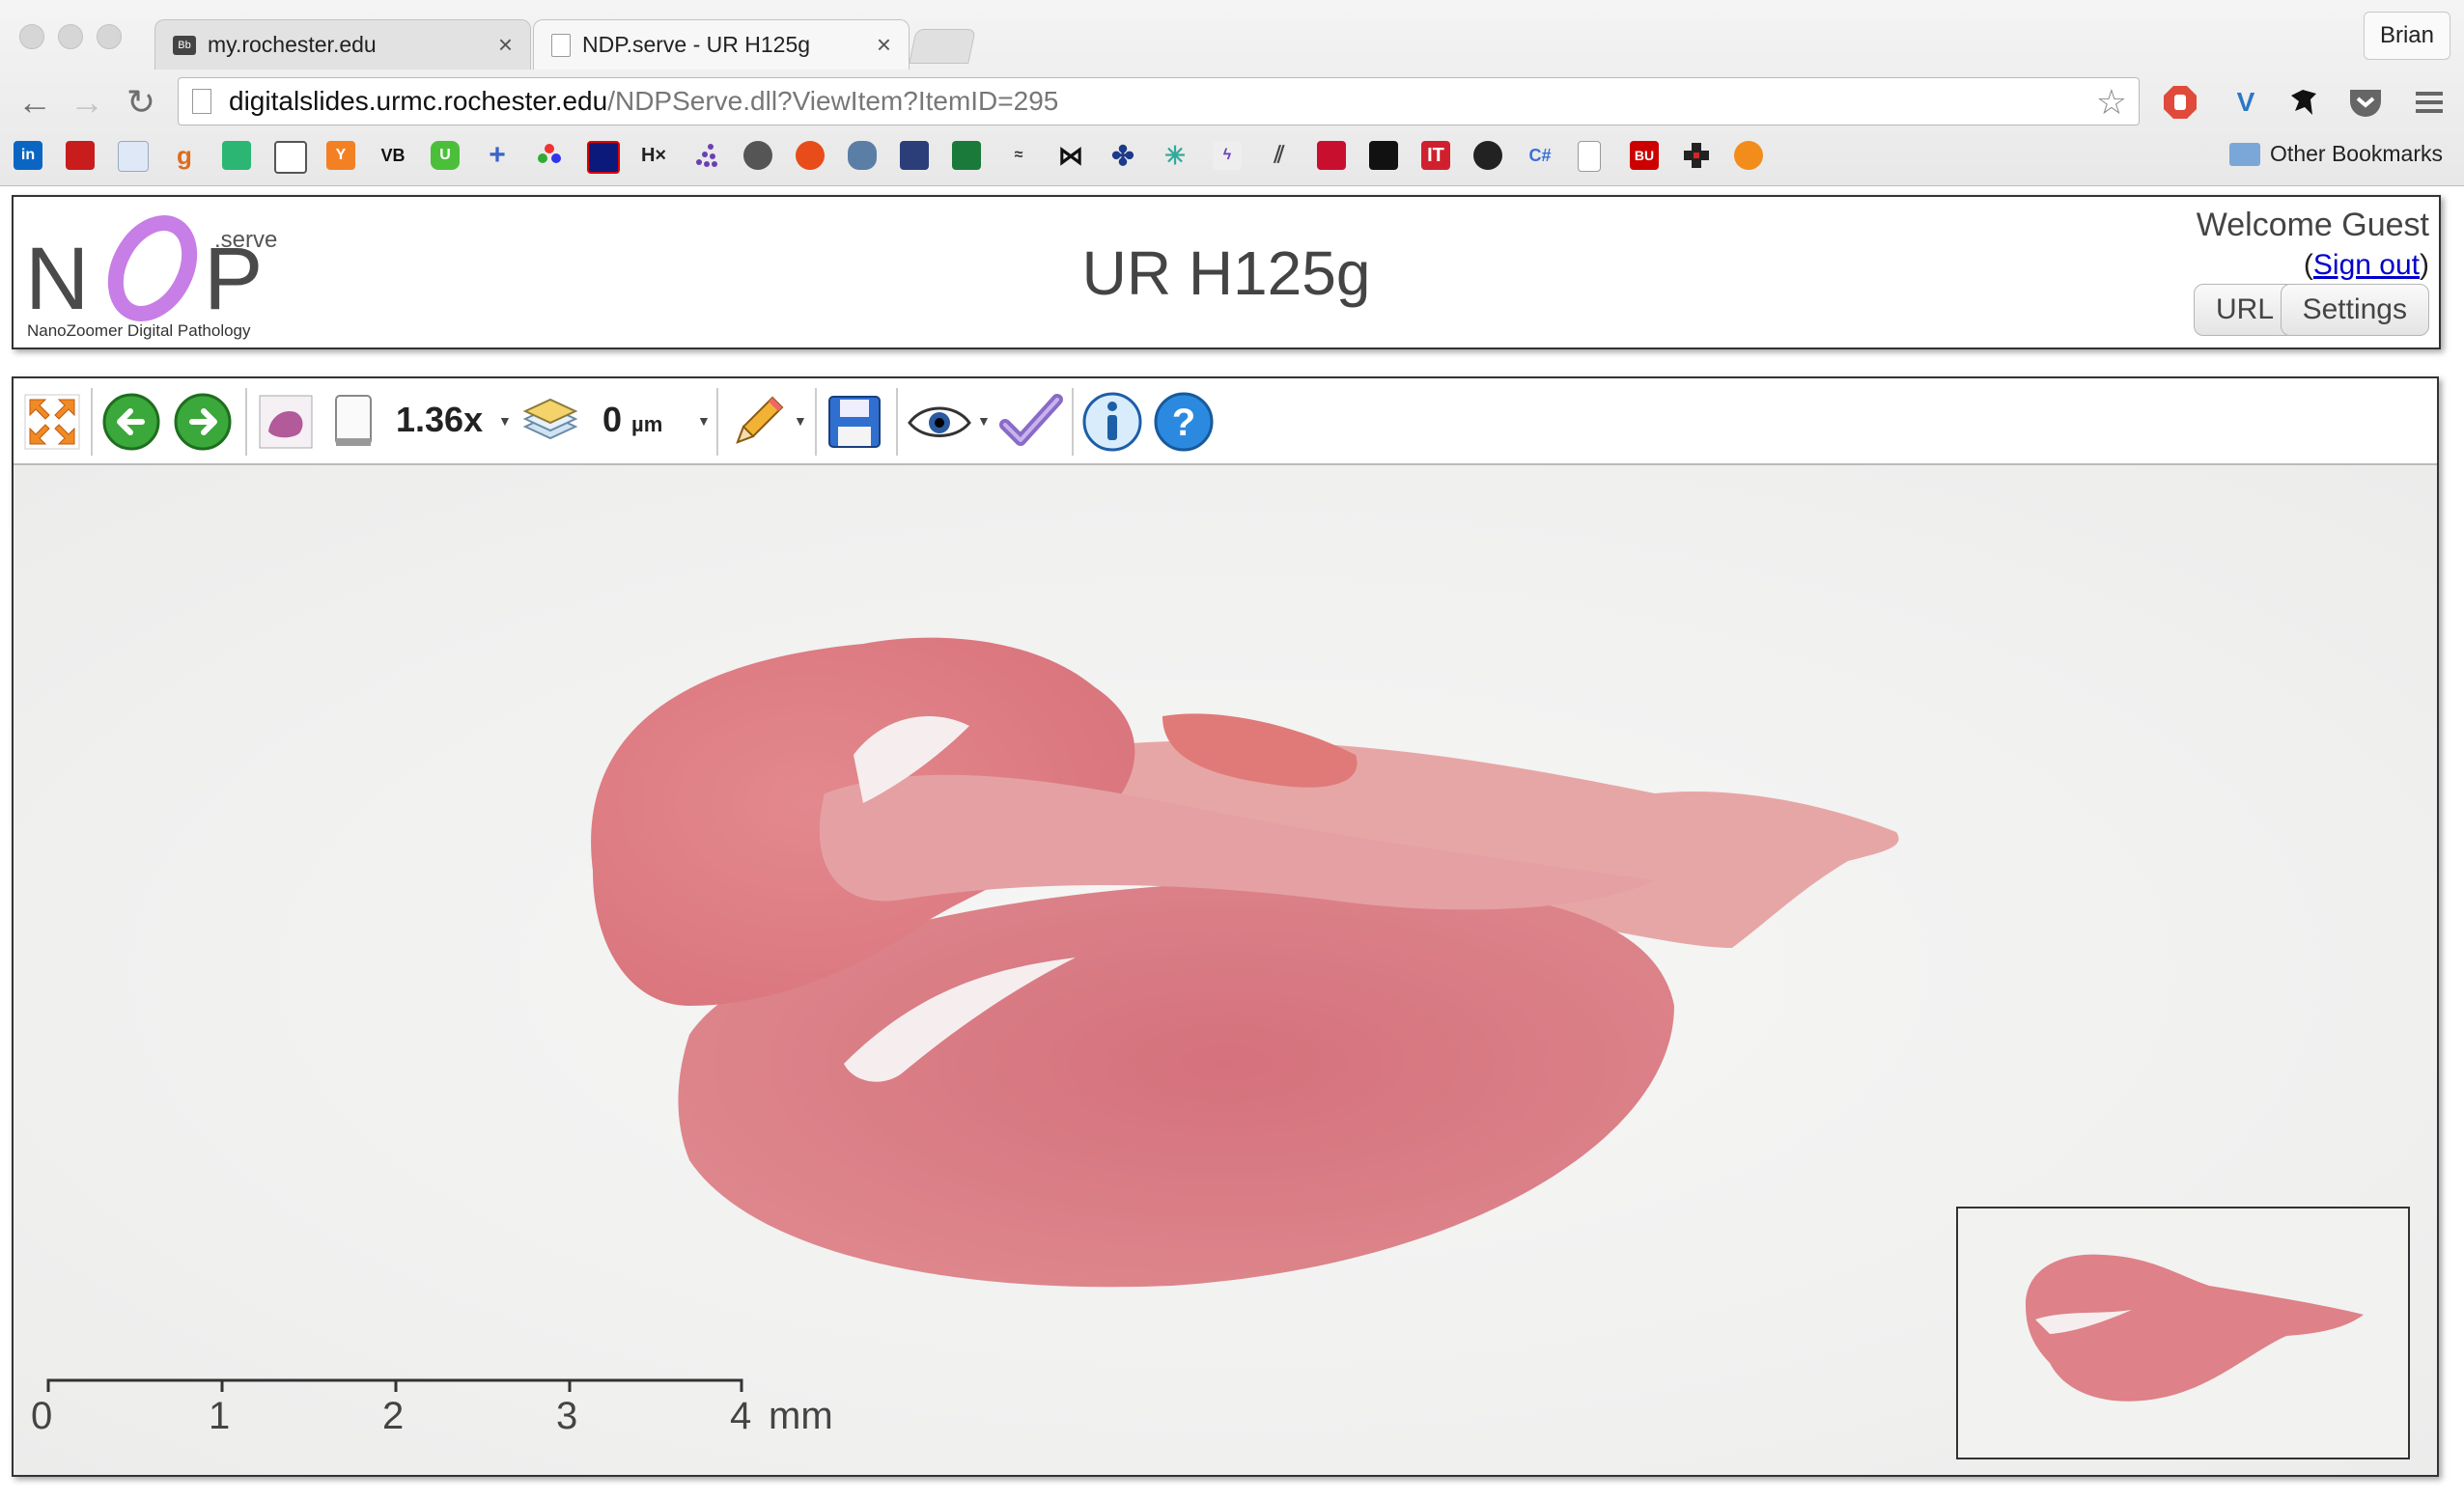 The height and width of the screenshot is (1500, 2464). Describe the element at coordinates (28, 155) in the screenshot. I see `bookmark-linkedin-icon: in` at that location.